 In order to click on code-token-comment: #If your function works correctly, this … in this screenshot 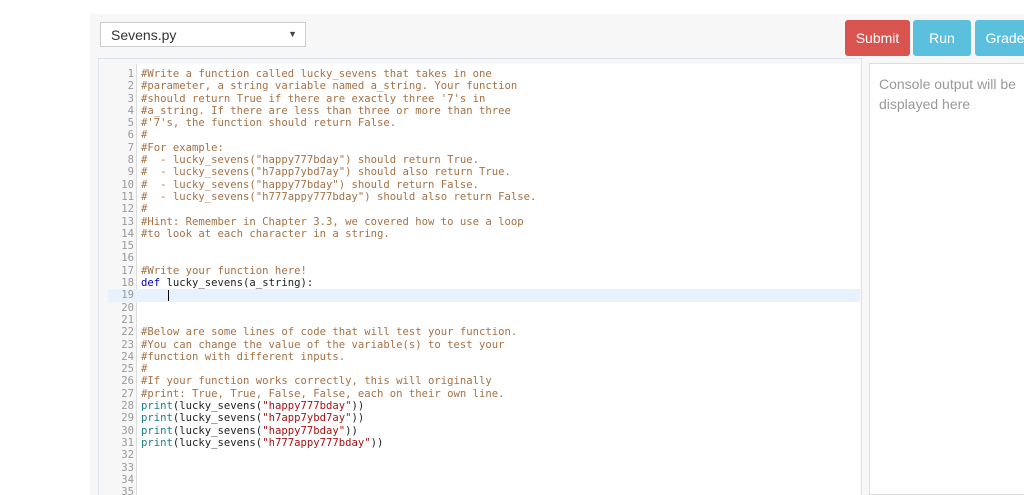, I will do `click(316, 381)`.